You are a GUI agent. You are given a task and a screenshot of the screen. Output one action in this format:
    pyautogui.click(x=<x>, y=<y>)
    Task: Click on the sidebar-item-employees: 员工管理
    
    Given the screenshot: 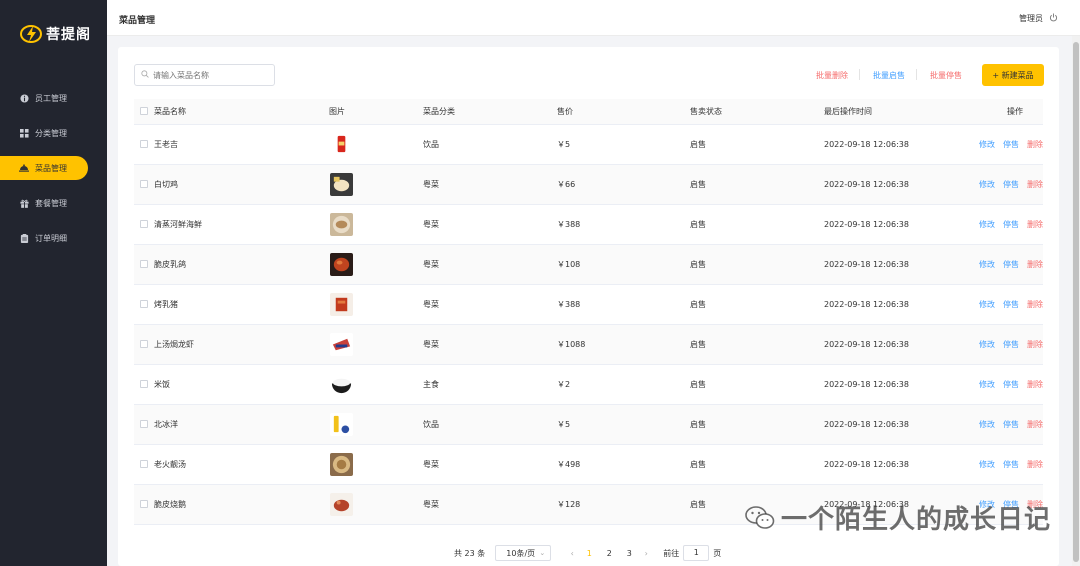 What is the action you would take?
    pyautogui.click(x=53, y=98)
    